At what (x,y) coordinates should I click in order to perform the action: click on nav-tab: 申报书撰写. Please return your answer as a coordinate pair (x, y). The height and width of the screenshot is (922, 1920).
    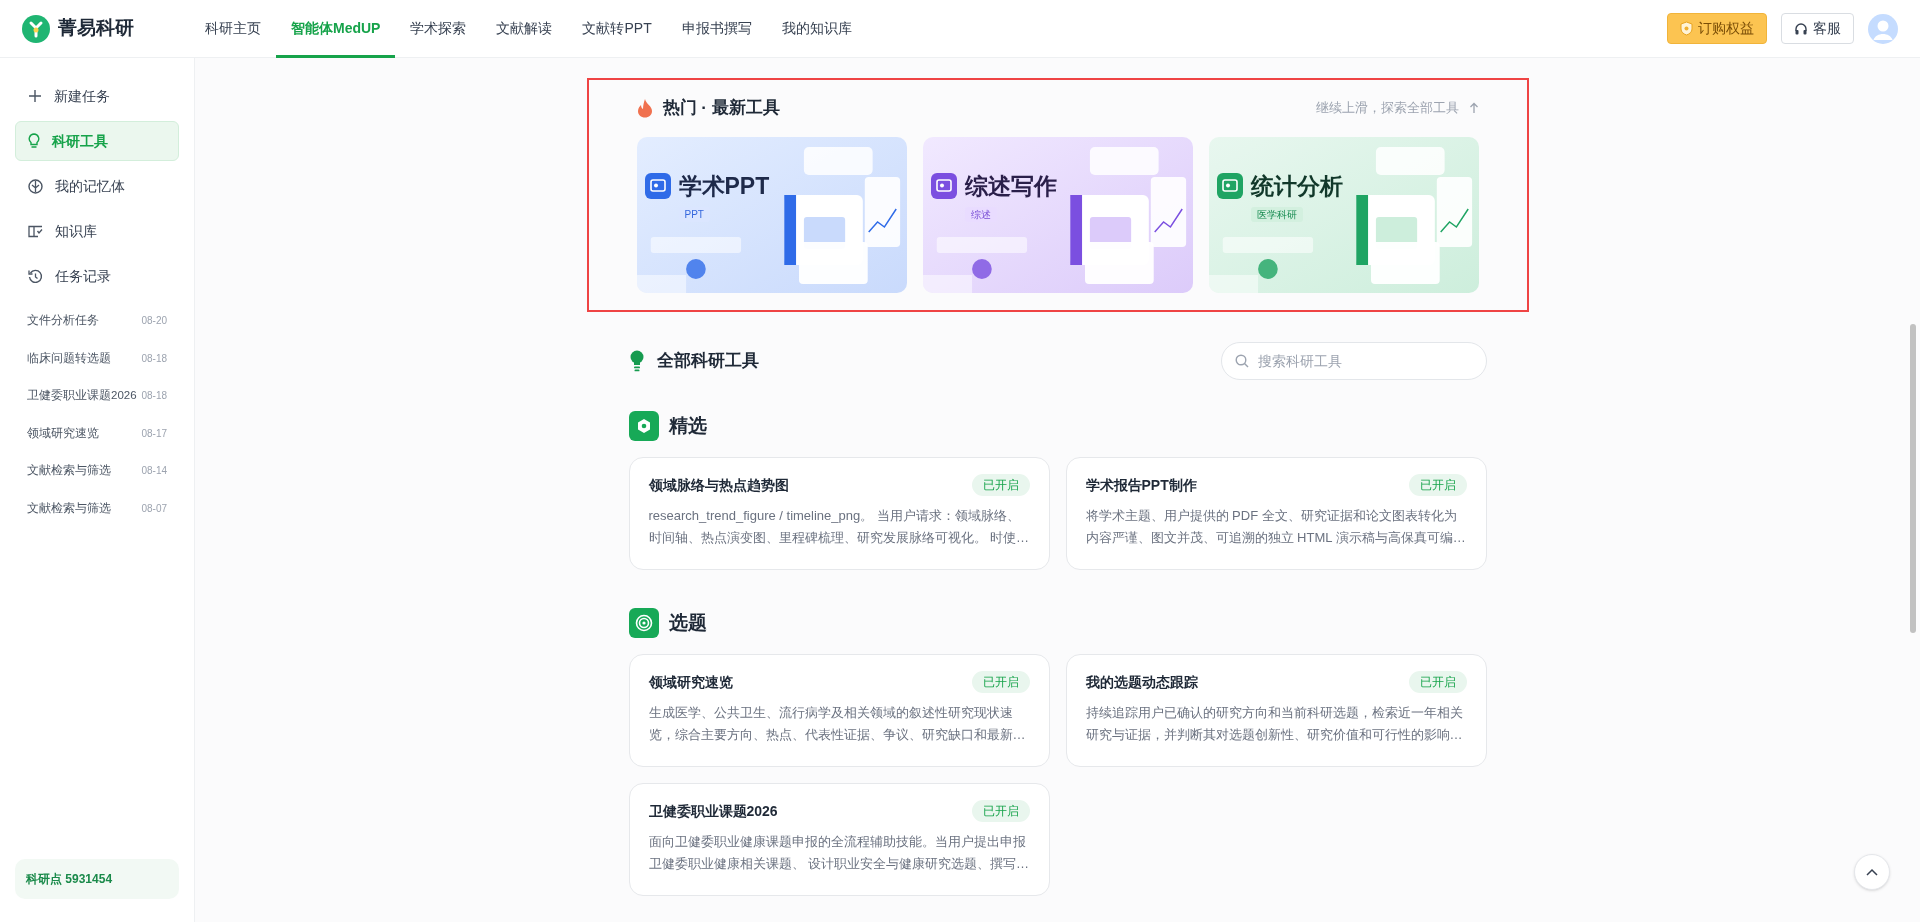
    Looking at the image, I should click on (716, 29).